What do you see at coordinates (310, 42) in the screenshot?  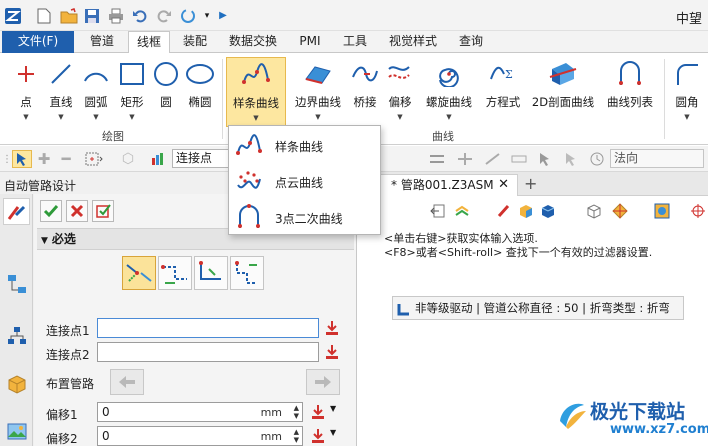 I see `tab-pmi: PMI` at bounding box center [310, 42].